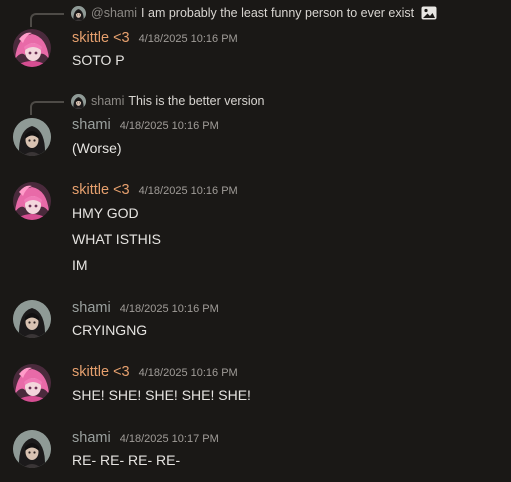 This screenshot has height=482, width=511. What do you see at coordinates (116, 239) in the screenshot?
I see `message-text: WHAT ISTHIS` at bounding box center [116, 239].